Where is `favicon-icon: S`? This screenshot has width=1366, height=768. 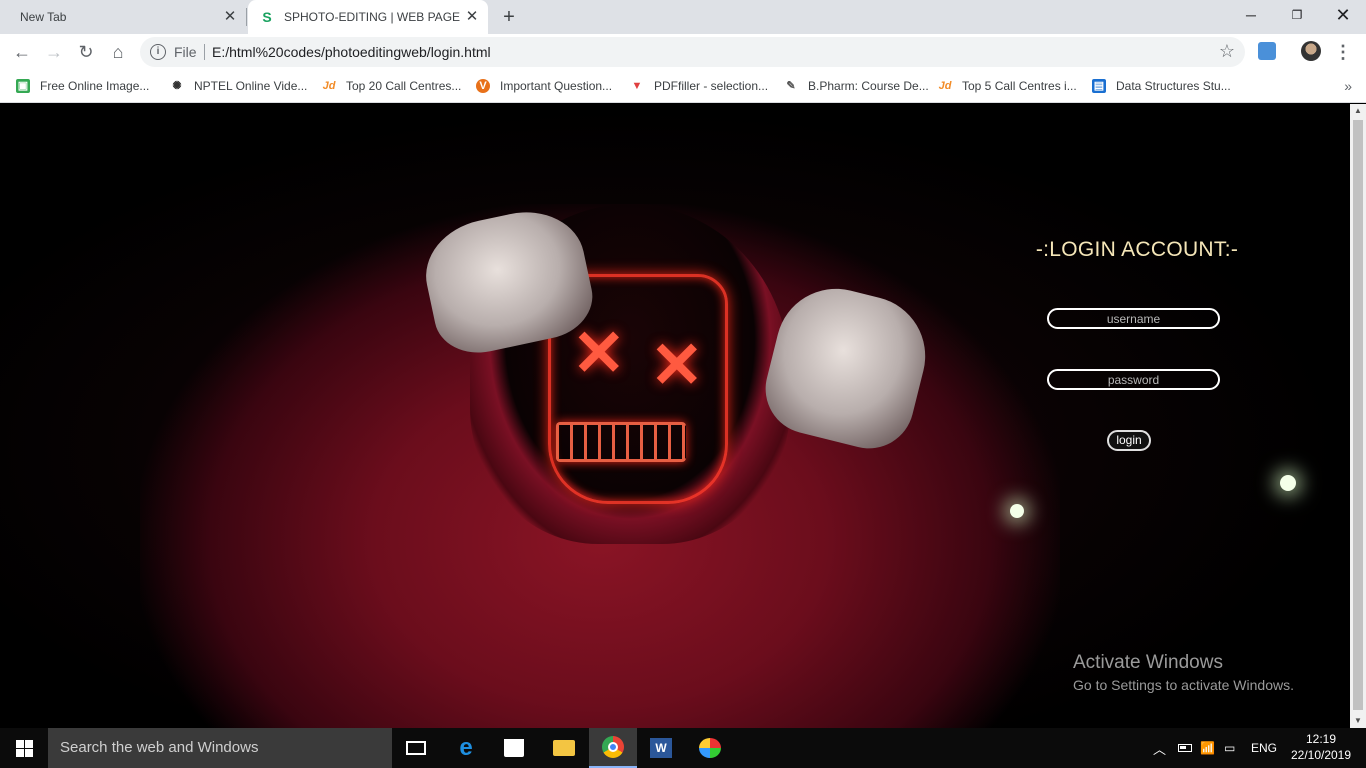
favicon-icon: S is located at coordinates (267, 17).